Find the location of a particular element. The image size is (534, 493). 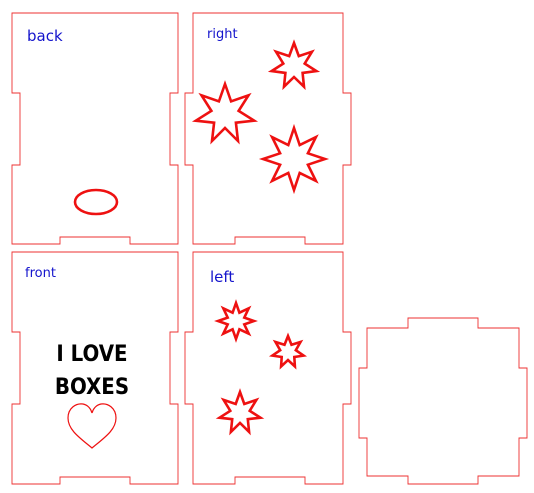

panel-bottom is located at coordinates (443, 401).